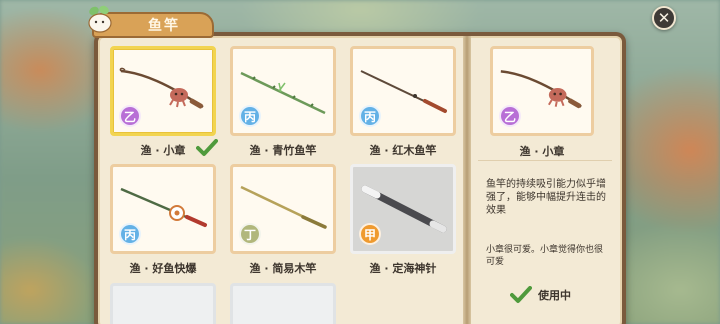 Image resolution: width=720 pixels, height=324 pixels. Describe the element at coordinates (467, 180) in the screenshot. I see `book-spine` at that location.